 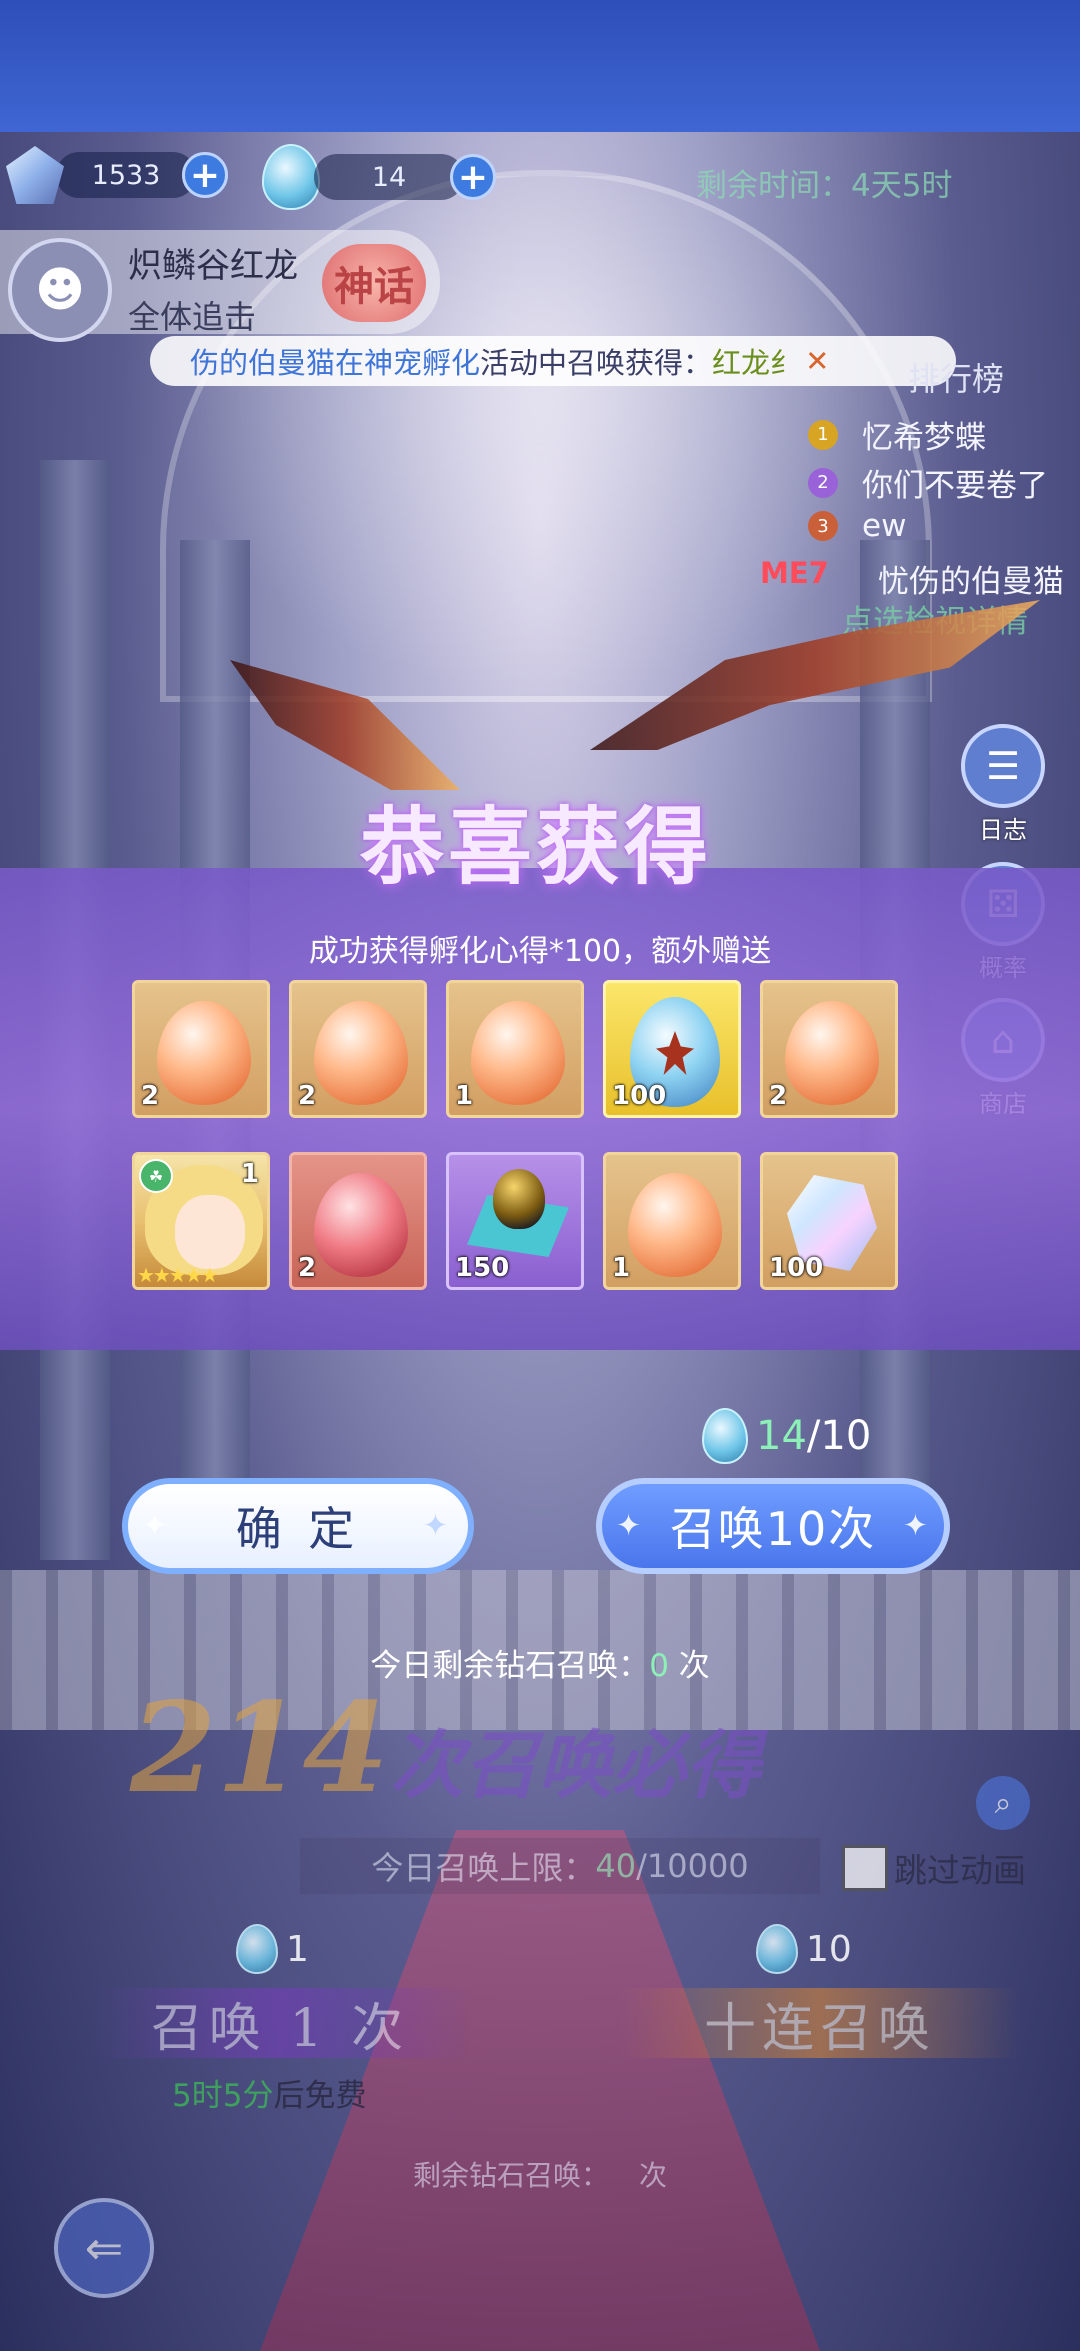 I want to click on rank-row: 1 忆希梦蝶, so click(x=897, y=434).